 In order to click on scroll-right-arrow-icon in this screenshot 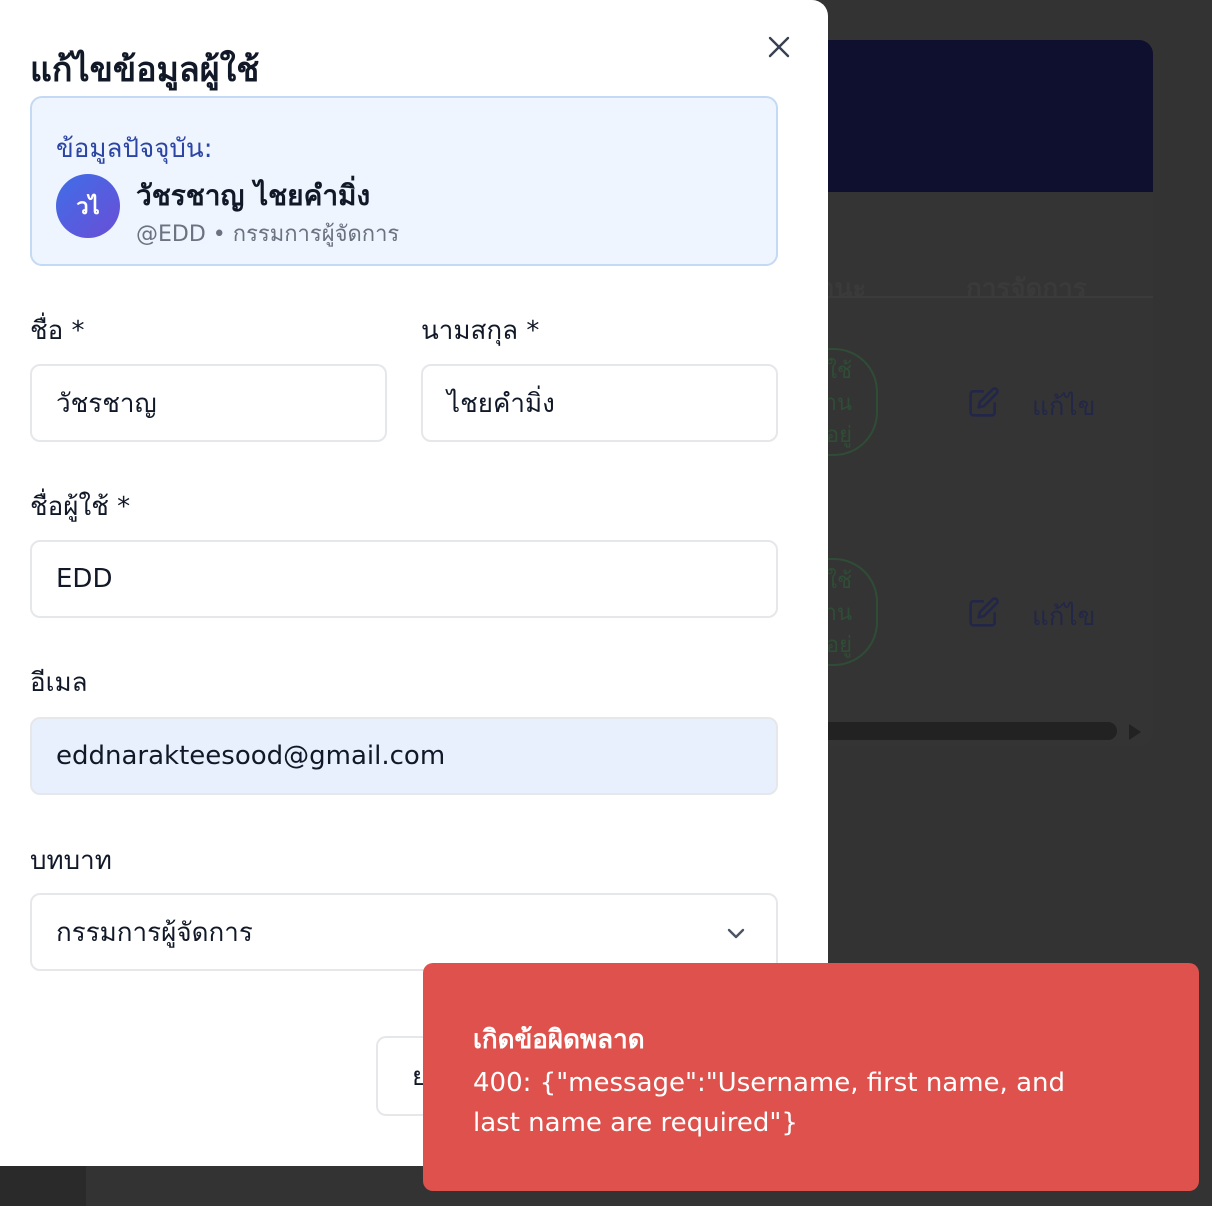, I will do `click(1135, 732)`.